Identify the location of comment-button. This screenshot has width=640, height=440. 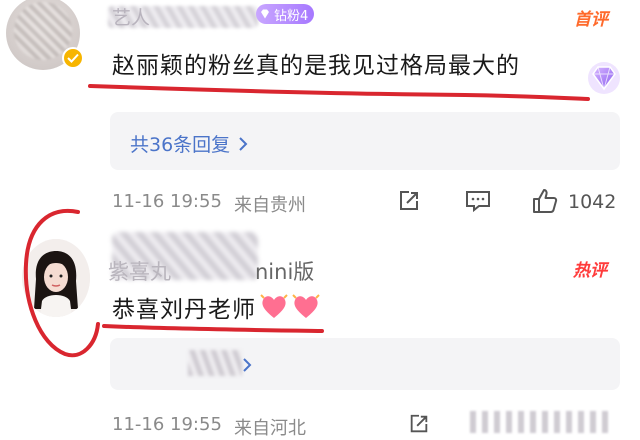
(478, 201).